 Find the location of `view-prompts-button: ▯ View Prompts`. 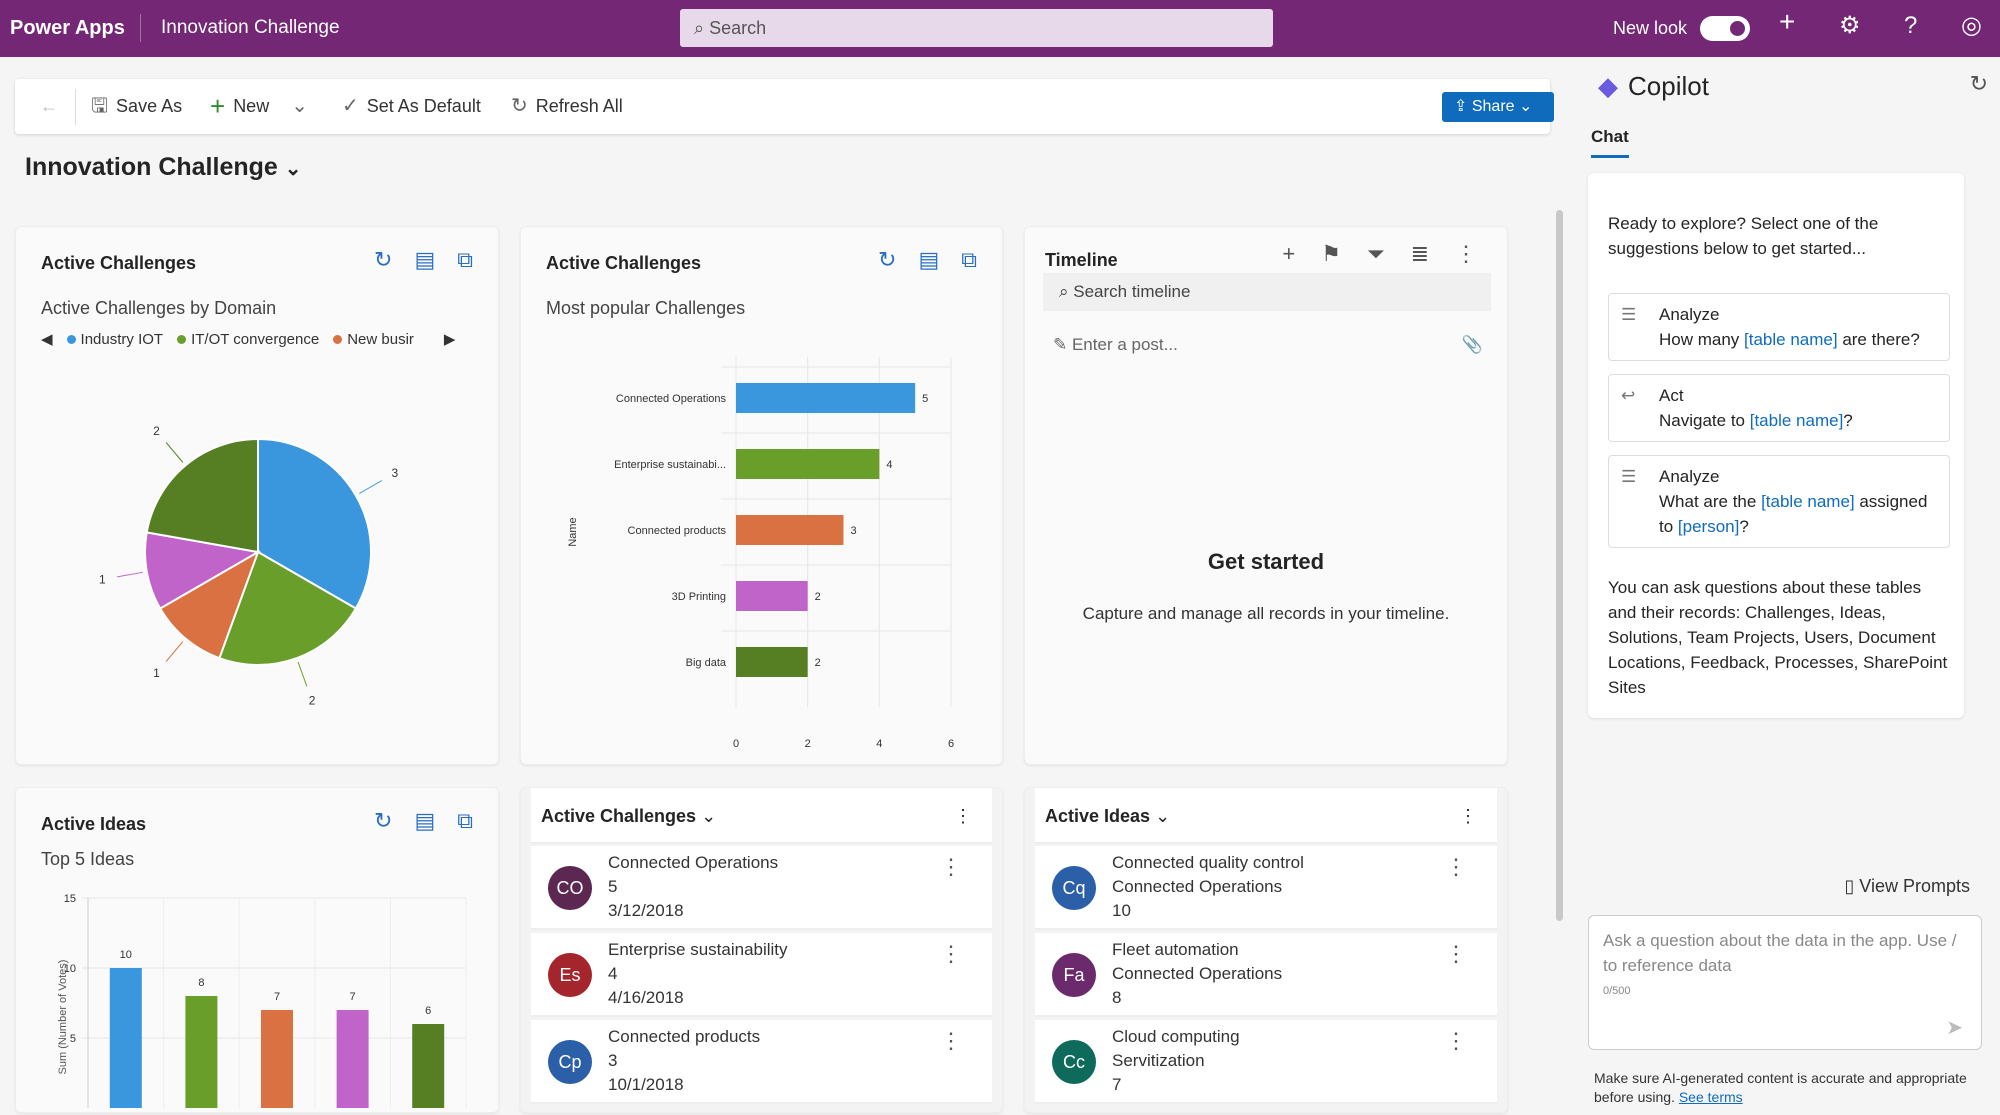

view-prompts-button: ▯ View Prompts is located at coordinates (1907, 886).